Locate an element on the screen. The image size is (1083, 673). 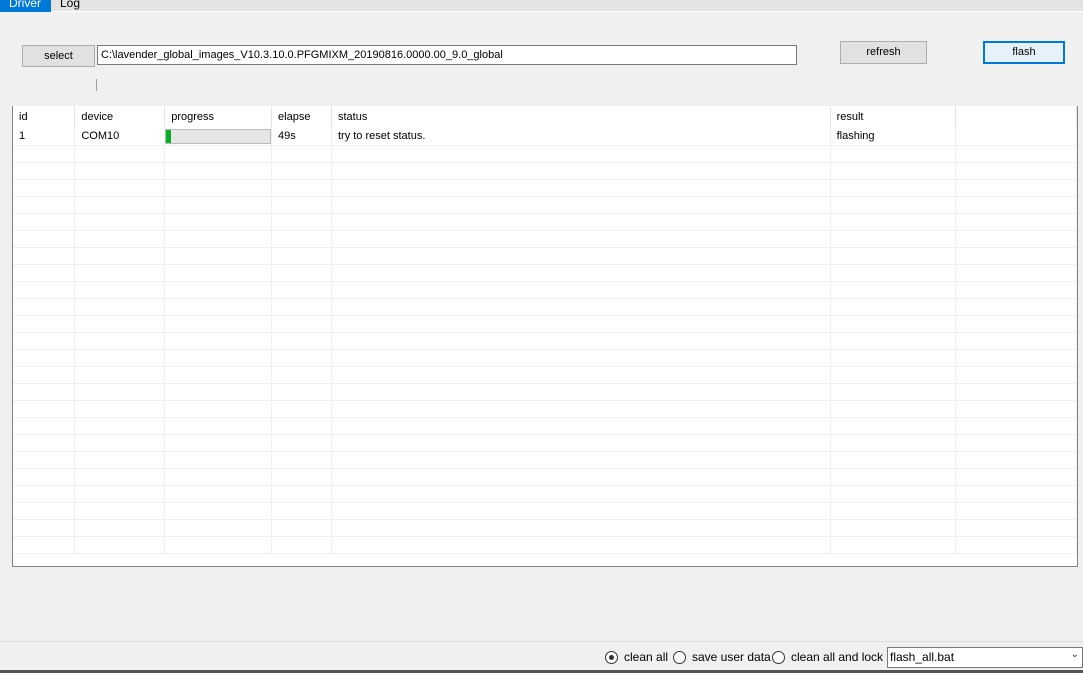
clean-all-and-lock-radio is located at coordinates (778, 657).